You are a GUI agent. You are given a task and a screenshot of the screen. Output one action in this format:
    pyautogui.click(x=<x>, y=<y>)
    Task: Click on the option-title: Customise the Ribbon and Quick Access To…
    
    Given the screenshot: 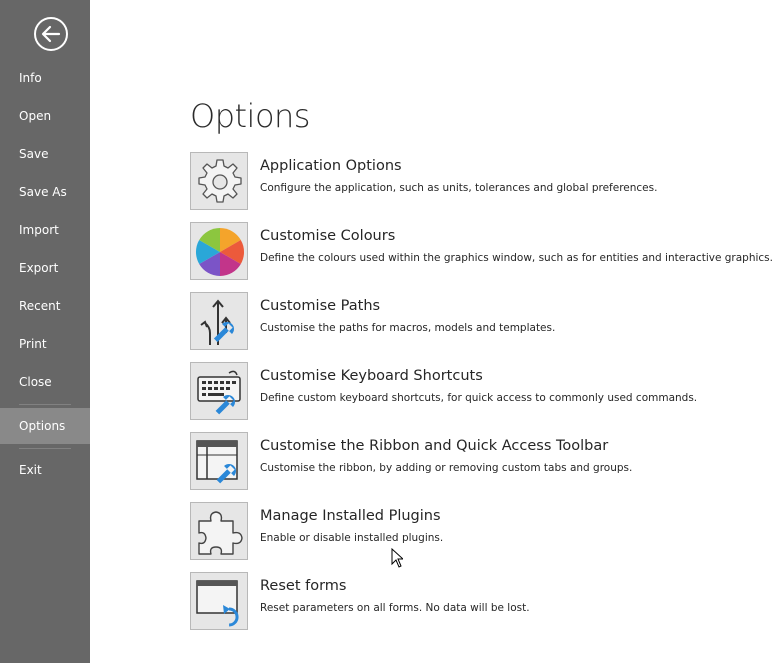 What is the action you would take?
    pyautogui.click(x=434, y=446)
    